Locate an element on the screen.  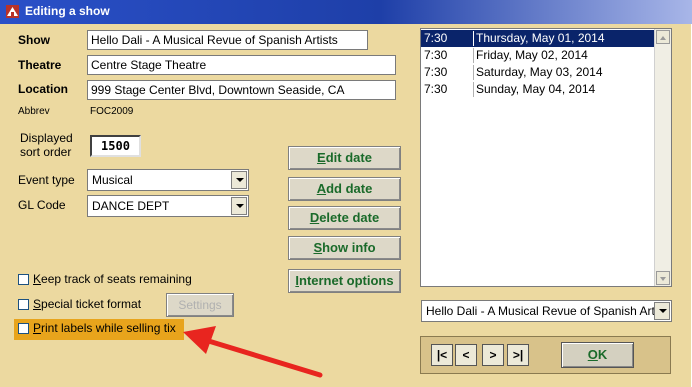
date-row: 7:30 Saturday, May 03, 2014 is located at coordinates (537, 72).